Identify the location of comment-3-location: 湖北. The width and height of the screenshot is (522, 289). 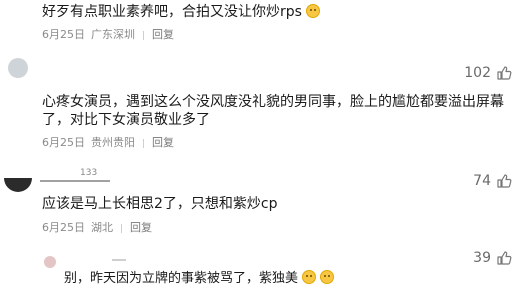
(102, 227).